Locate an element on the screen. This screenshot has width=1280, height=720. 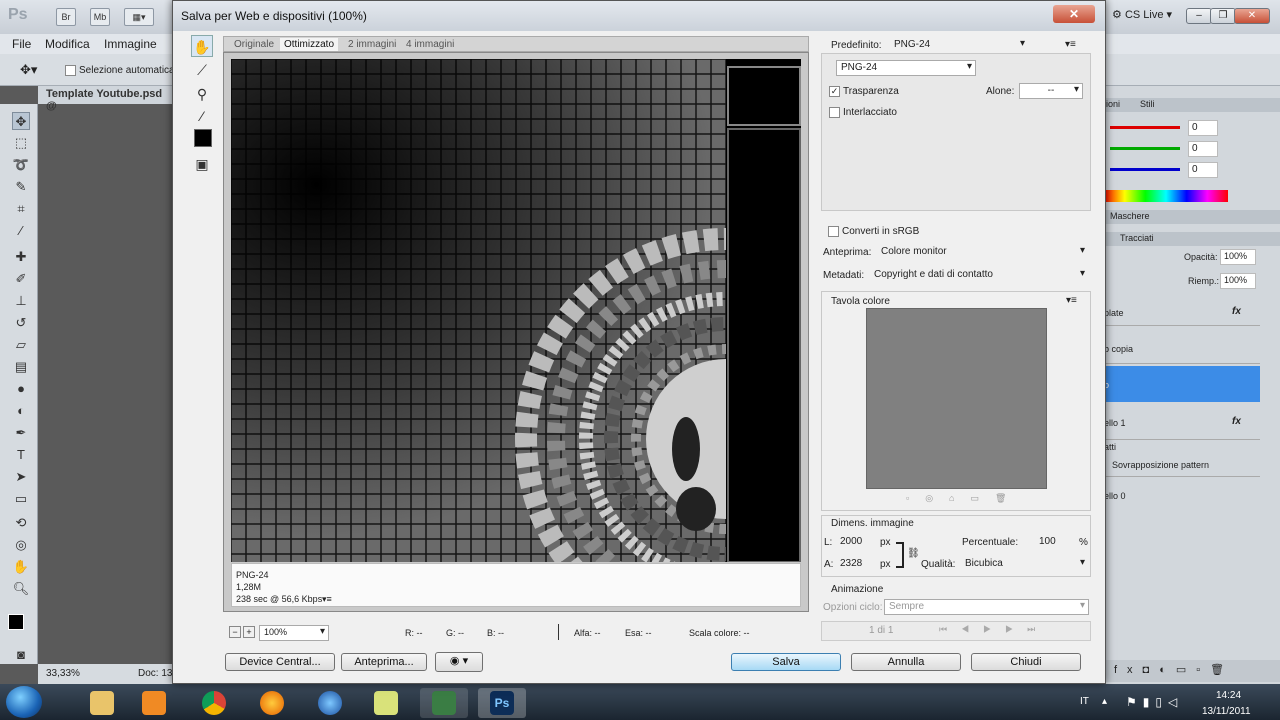
3d-orbit-icon: ◎ is located at coordinates (21, 545).